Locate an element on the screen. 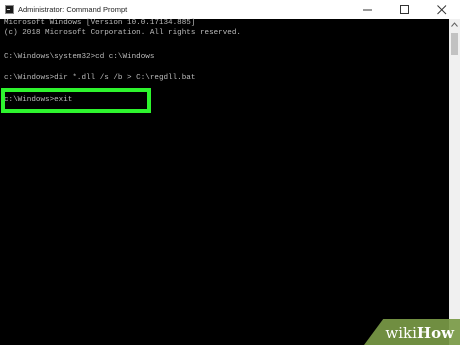  scroll-thumb is located at coordinates (454, 44).